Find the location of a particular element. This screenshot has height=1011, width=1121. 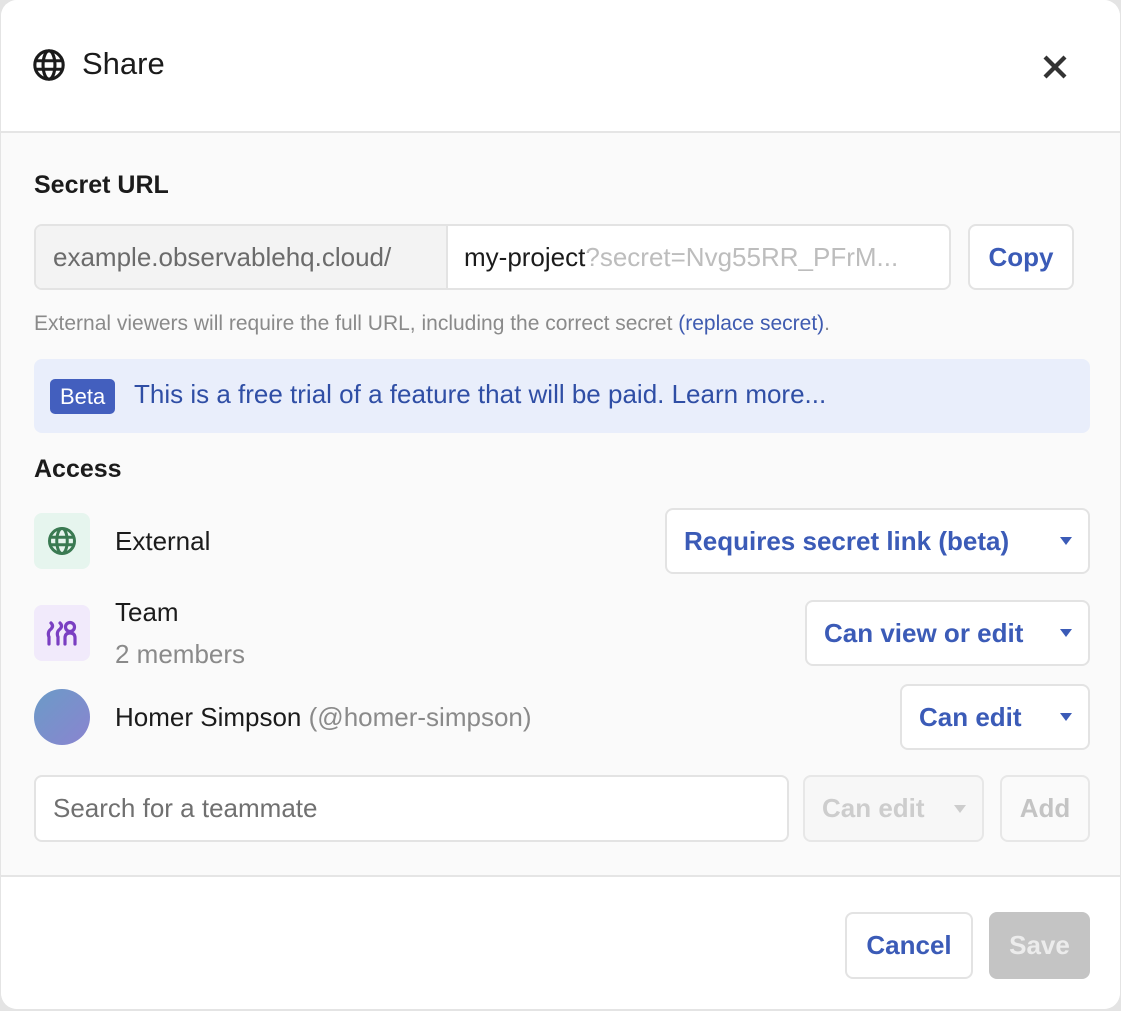

url-slug: my-project is located at coordinates (525, 256).